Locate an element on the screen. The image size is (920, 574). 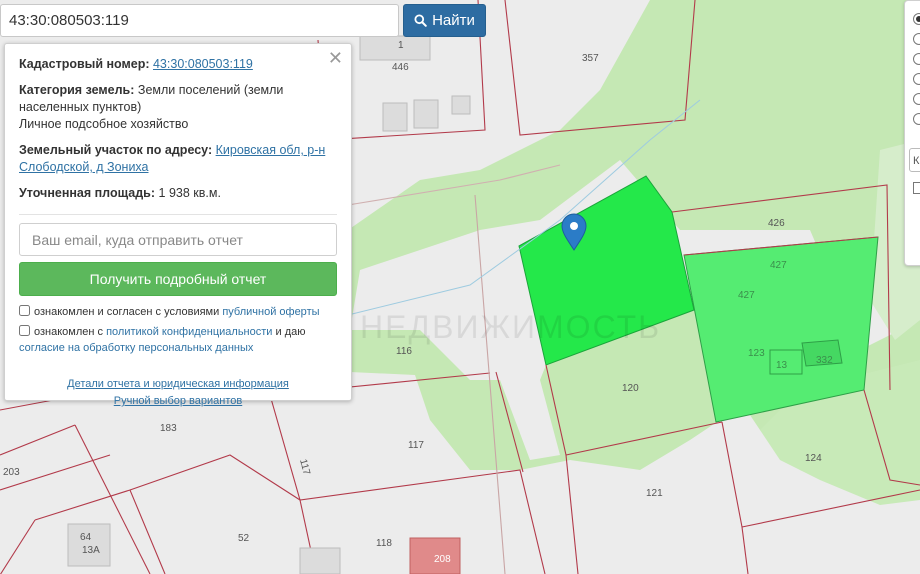
land-category-label: Категория земель: is located at coordinates (77, 90).